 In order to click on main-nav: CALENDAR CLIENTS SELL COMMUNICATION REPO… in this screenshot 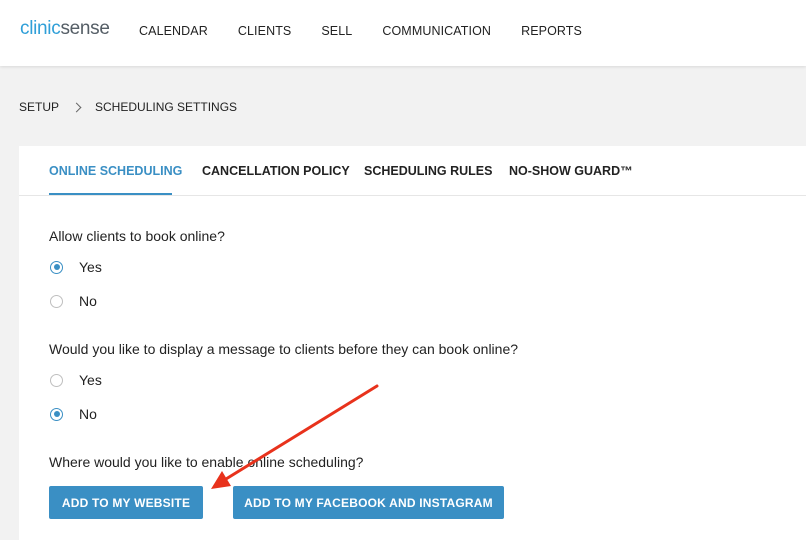, I will do `click(375, 31)`.